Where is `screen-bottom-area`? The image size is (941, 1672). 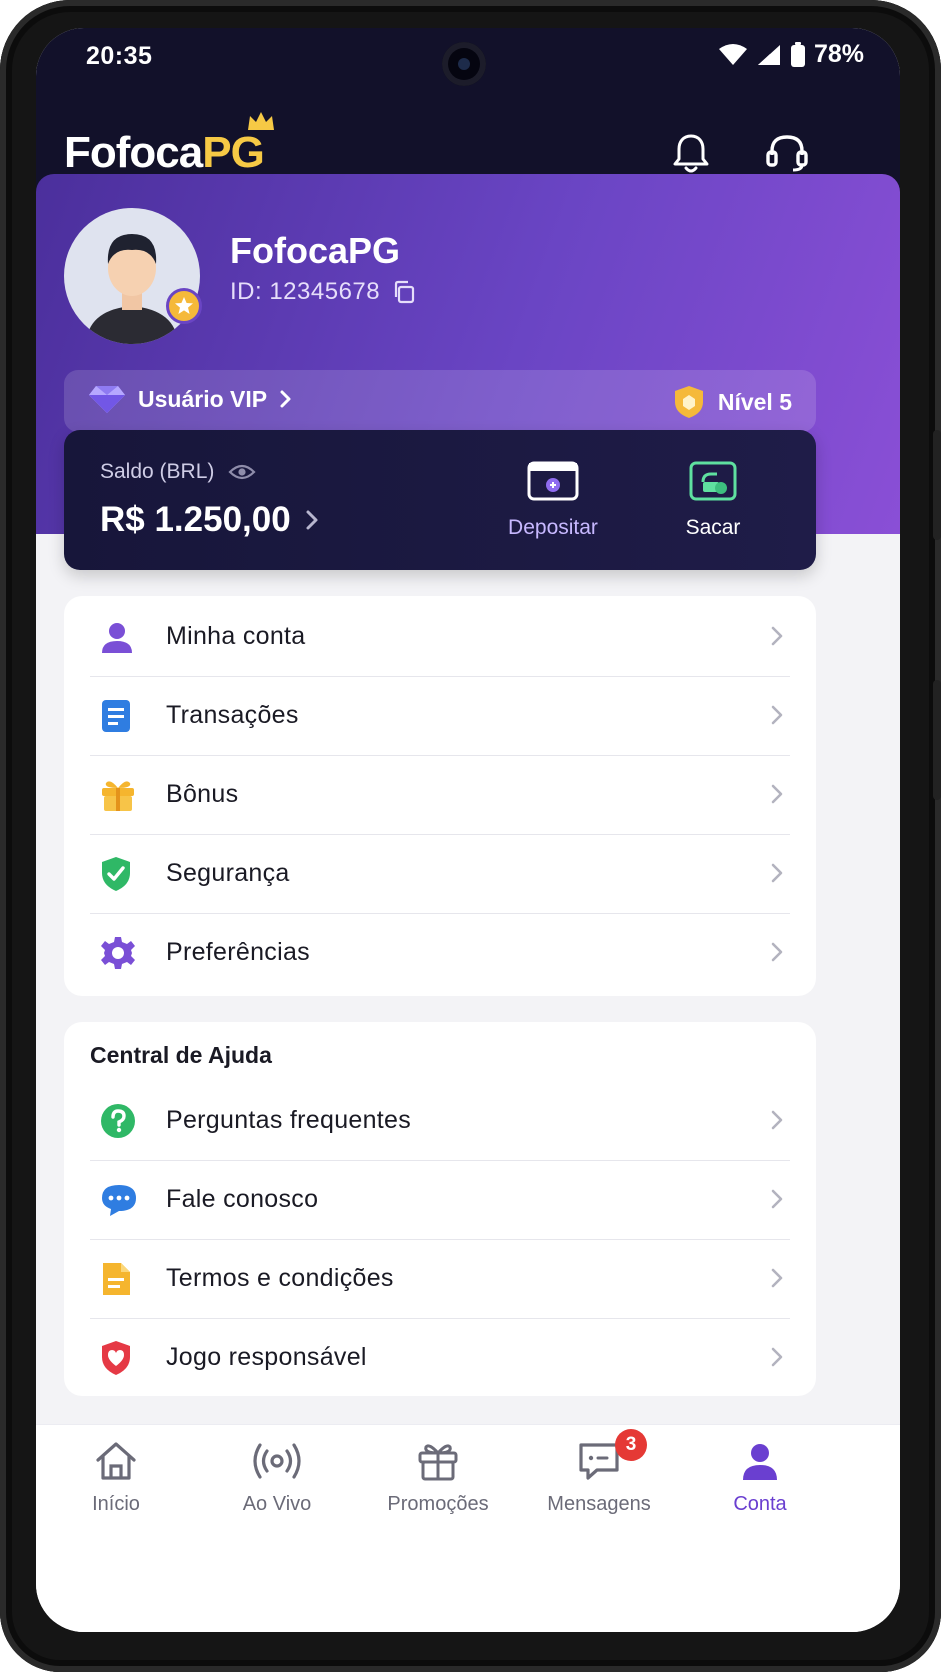
screen-bottom-area is located at coordinates (468, 1583).